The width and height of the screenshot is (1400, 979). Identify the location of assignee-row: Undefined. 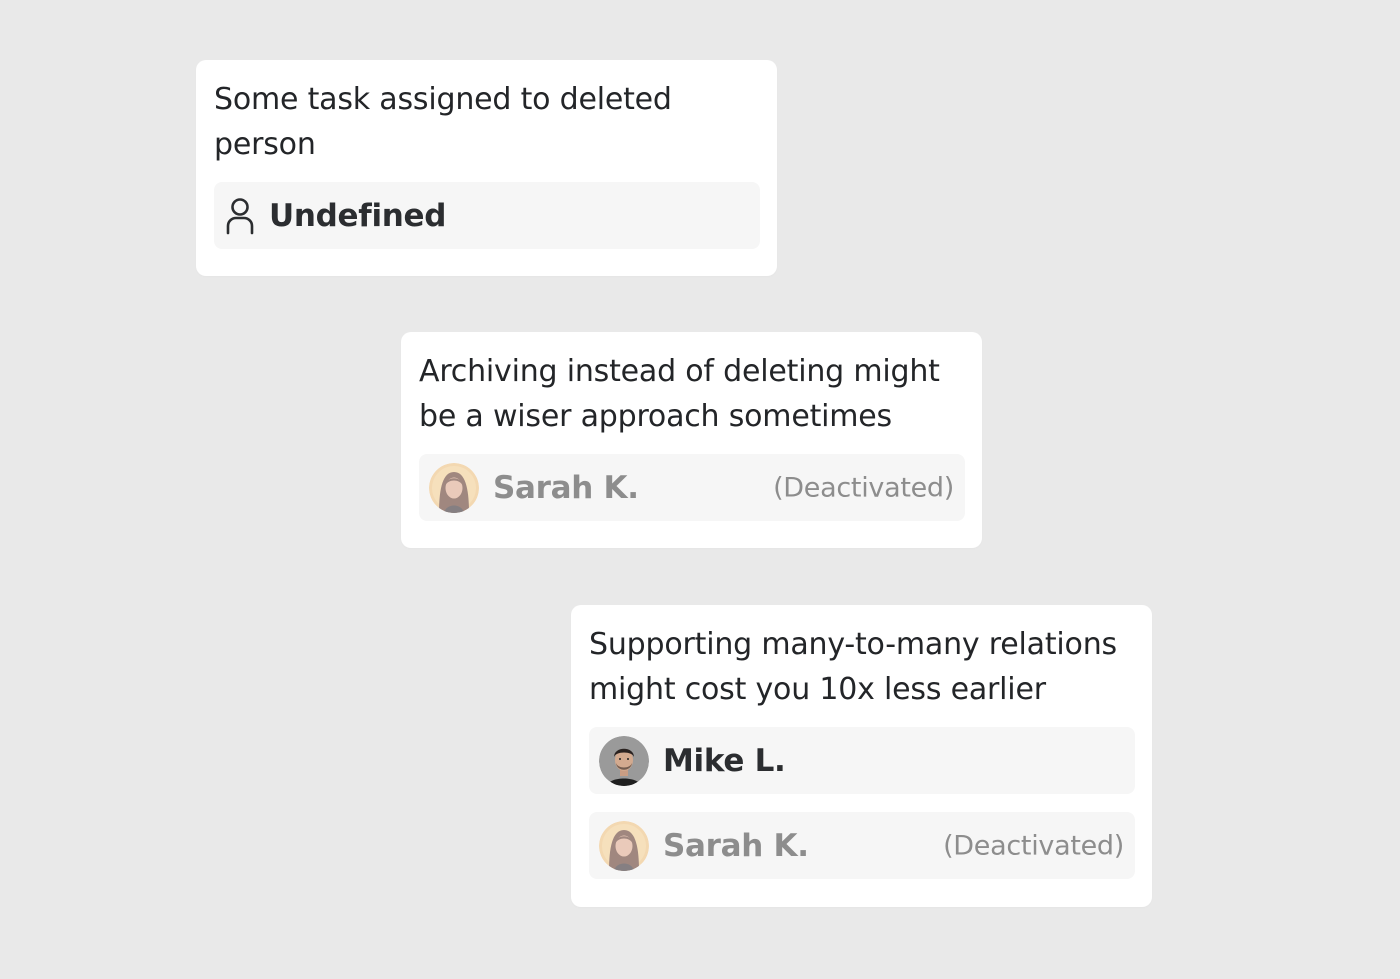
(487, 215).